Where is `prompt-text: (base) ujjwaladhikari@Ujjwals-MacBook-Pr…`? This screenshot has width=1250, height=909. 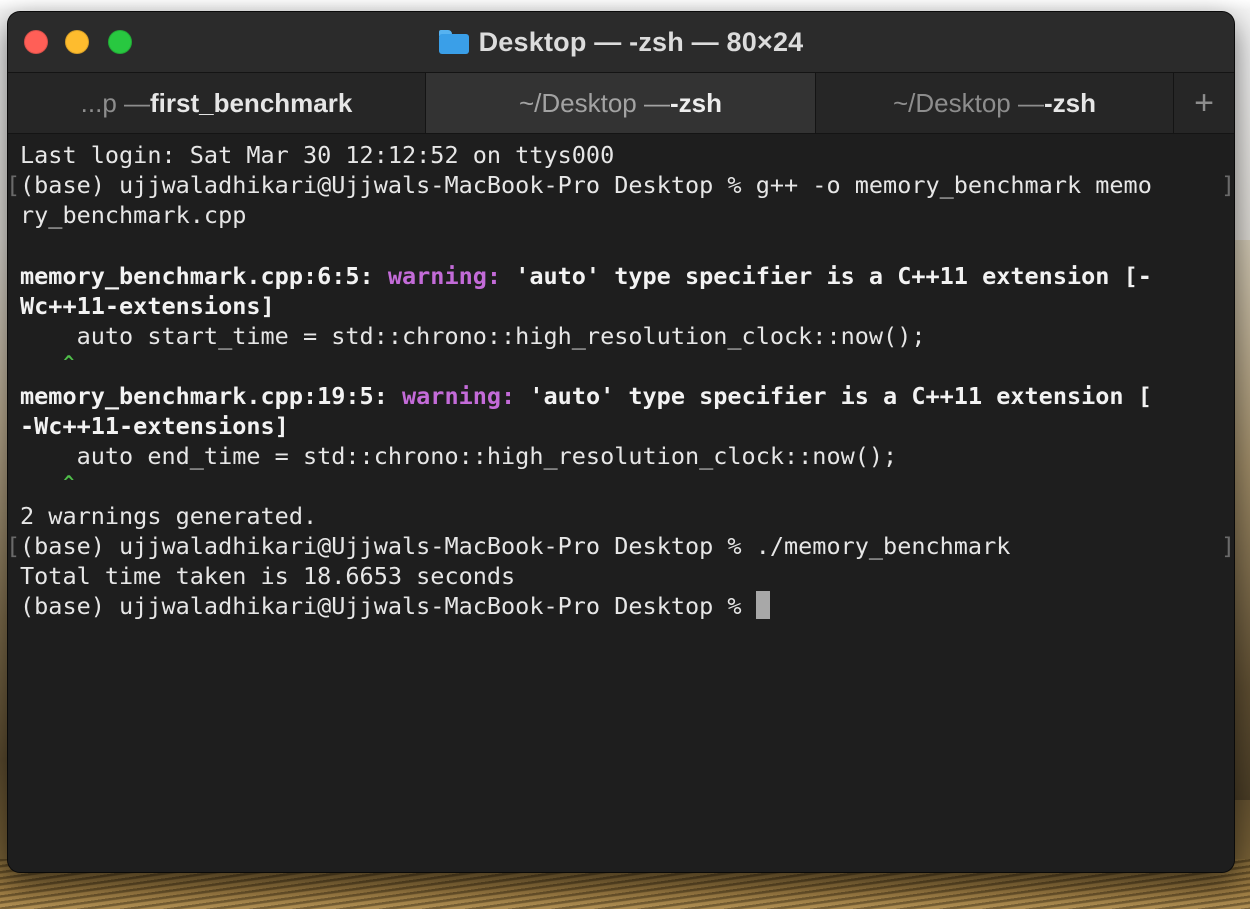 prompt-text: (base) ujjwaladhikari@Ujjwals-MacBook-Pr… is located at coordinates (388, 606).